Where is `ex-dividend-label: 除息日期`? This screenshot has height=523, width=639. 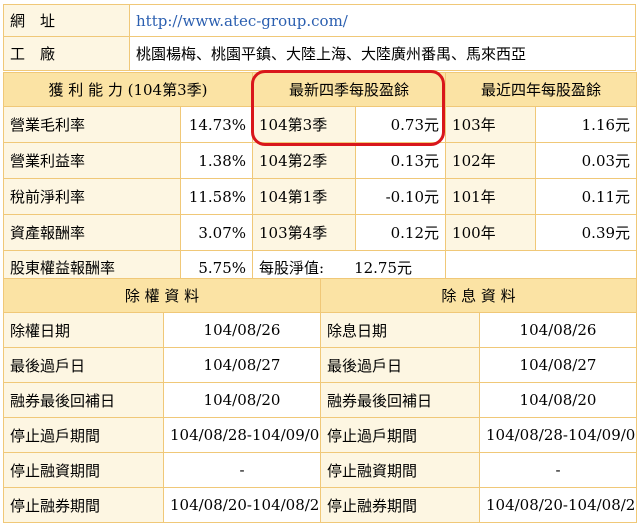
ex-dividend-label: 除息日期 is located at coordinates (400, 330).